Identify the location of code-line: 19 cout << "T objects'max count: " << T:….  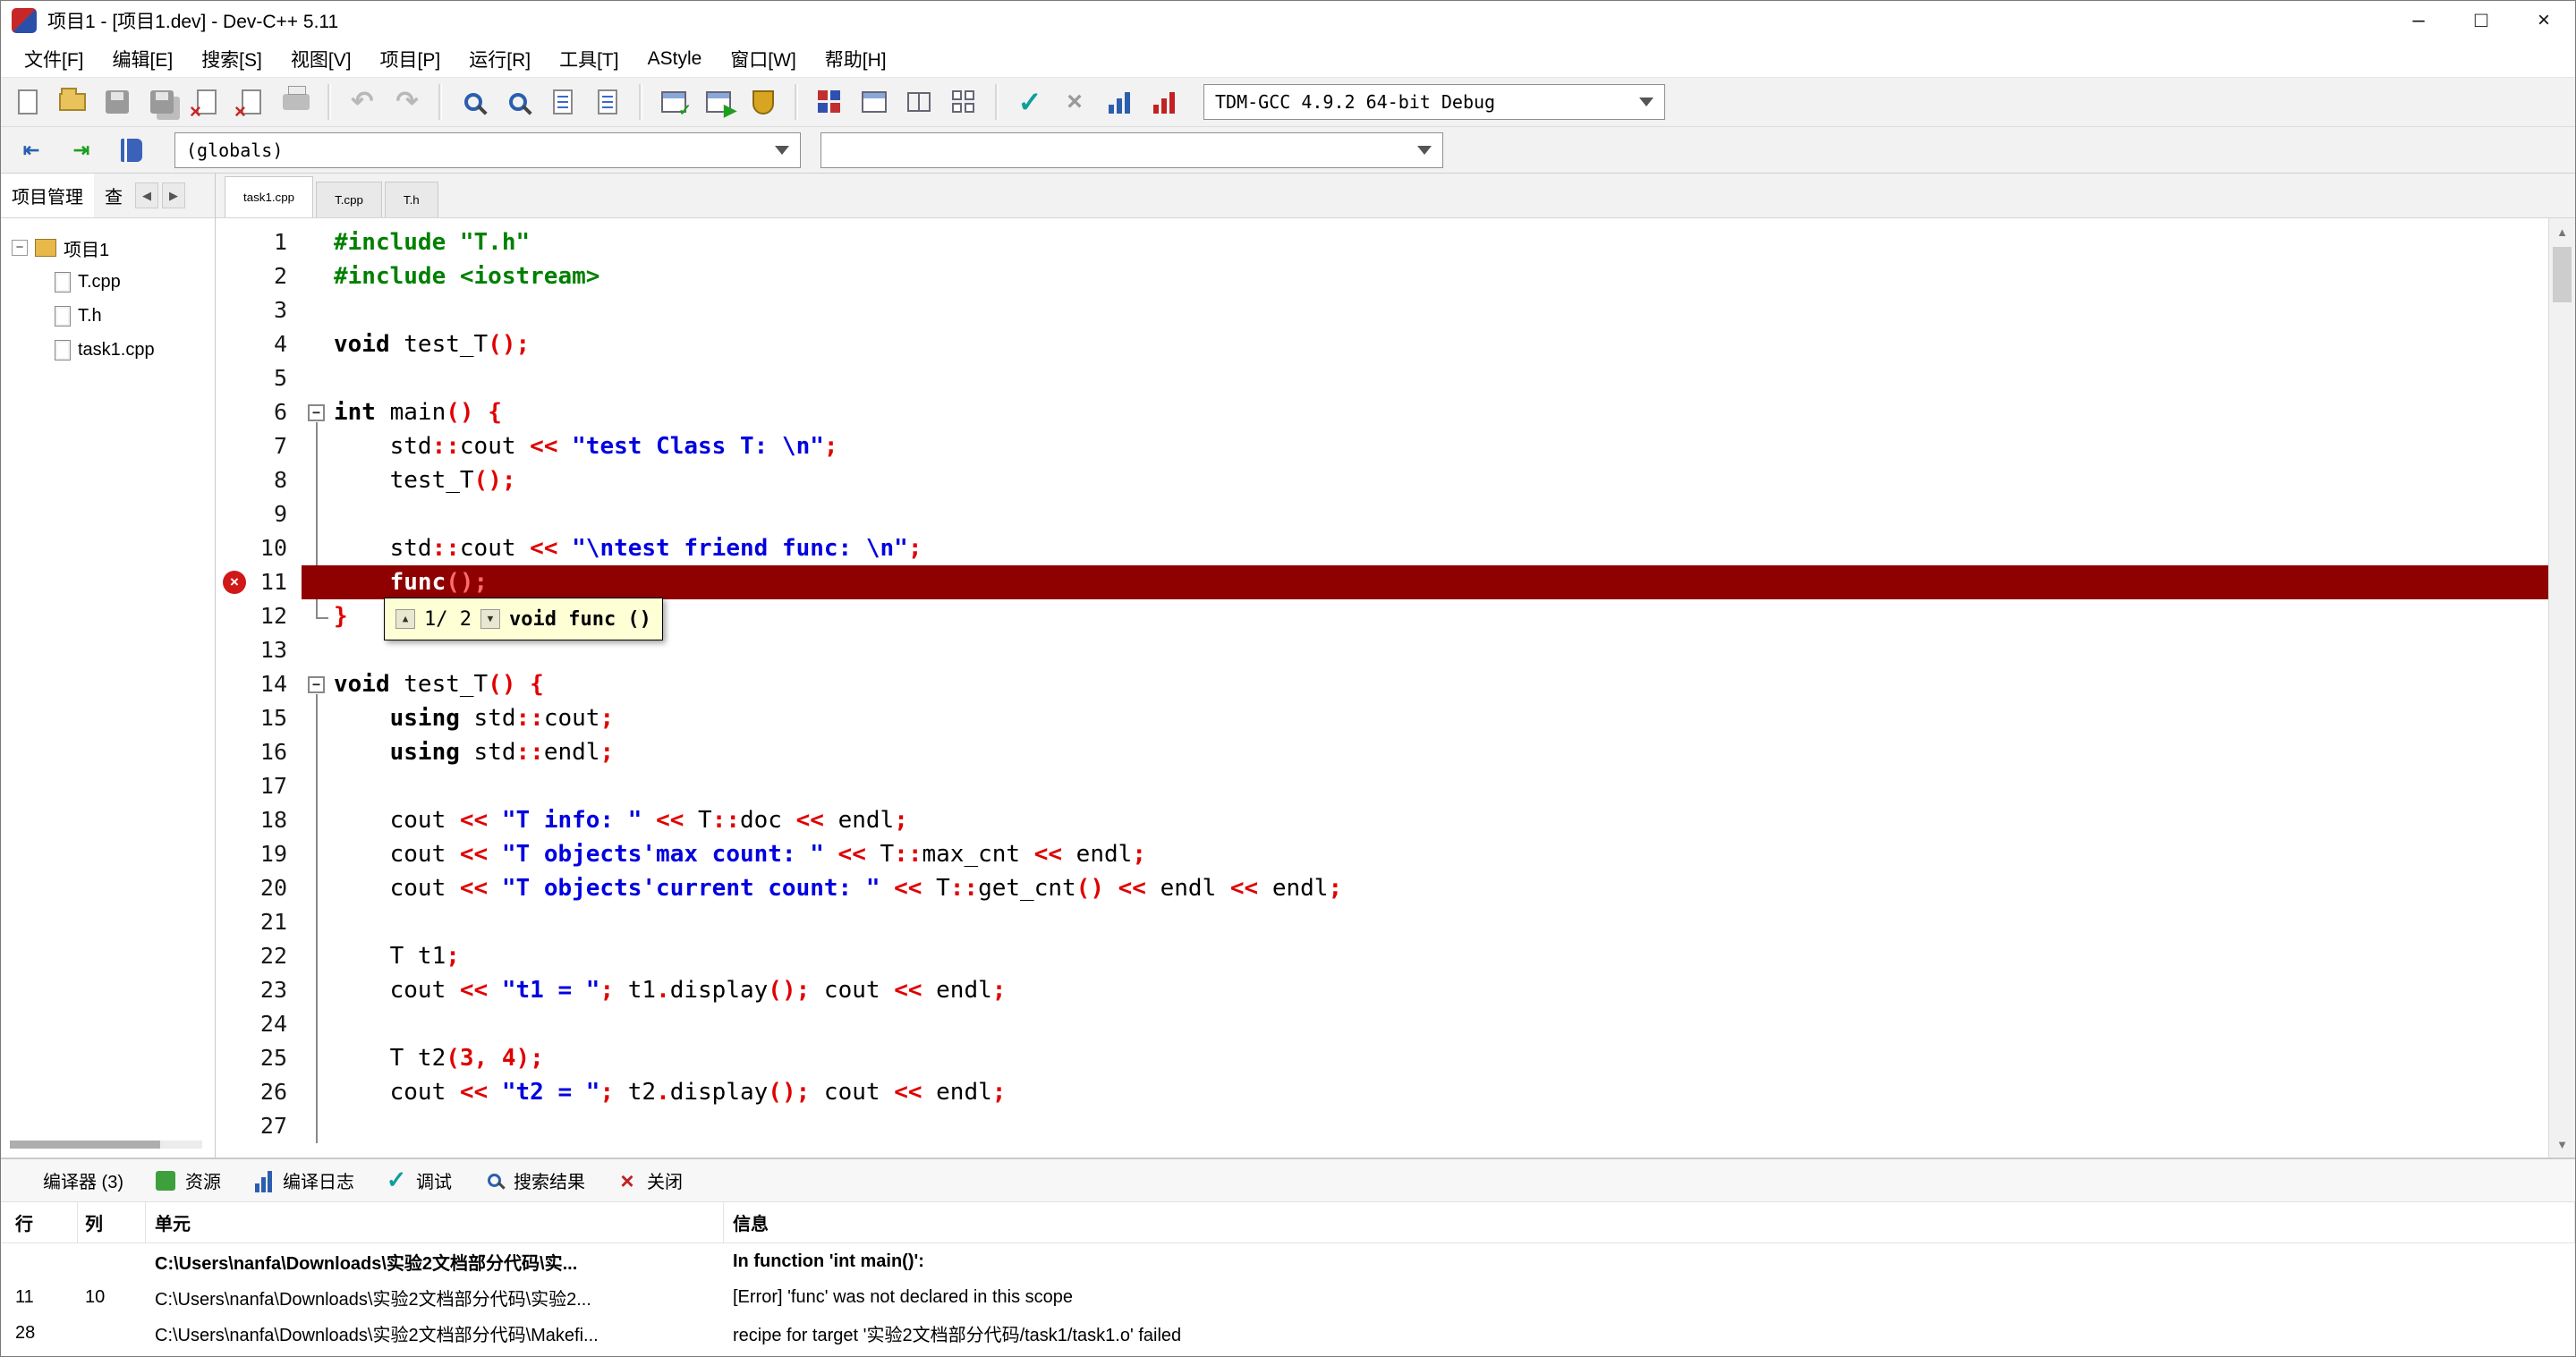
(1395, 854).